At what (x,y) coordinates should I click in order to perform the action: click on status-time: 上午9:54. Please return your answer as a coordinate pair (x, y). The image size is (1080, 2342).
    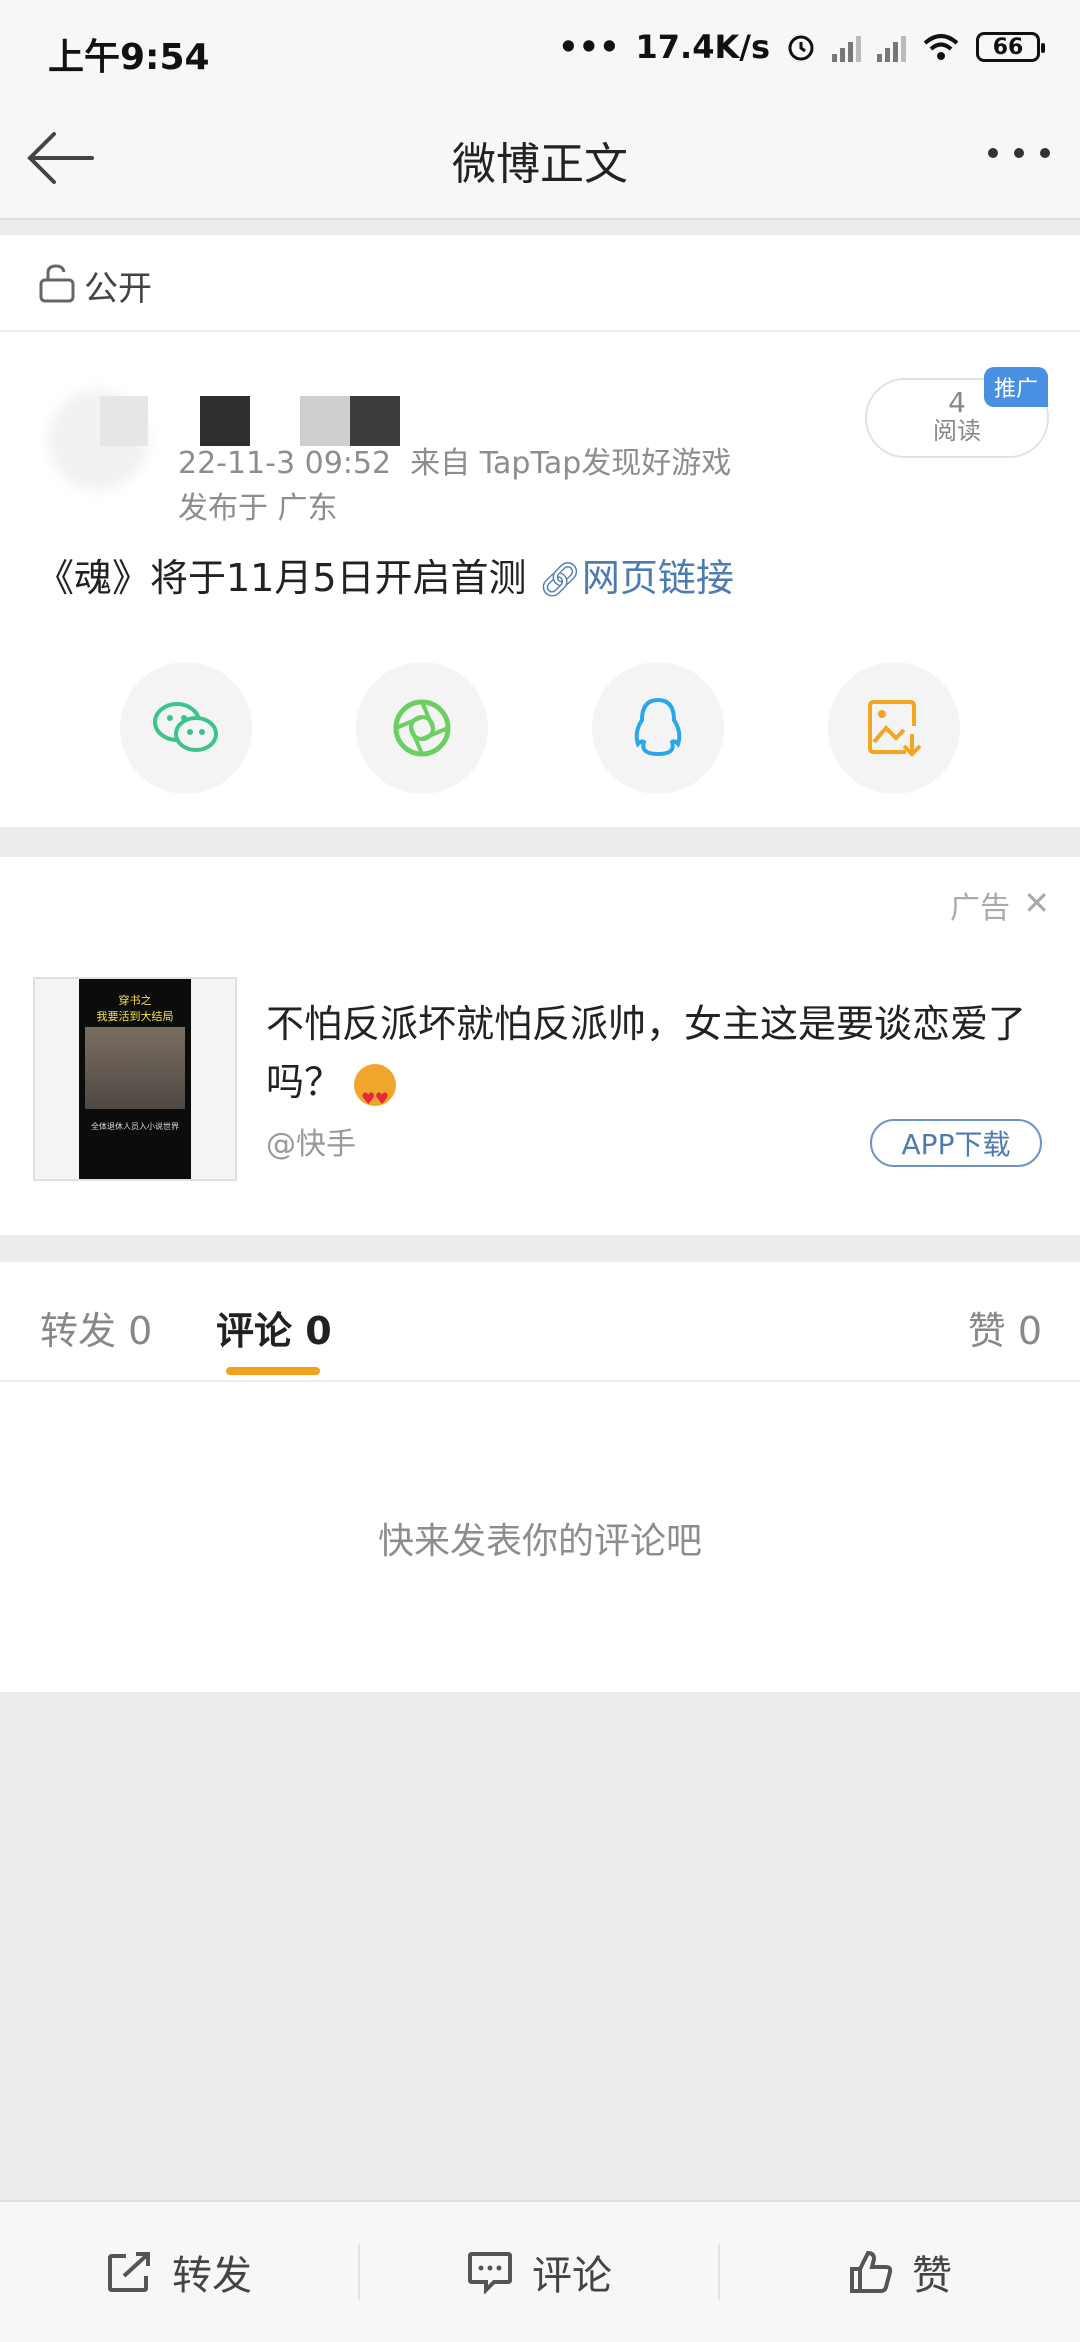
    Looking at the image, I should click on (129, 57).